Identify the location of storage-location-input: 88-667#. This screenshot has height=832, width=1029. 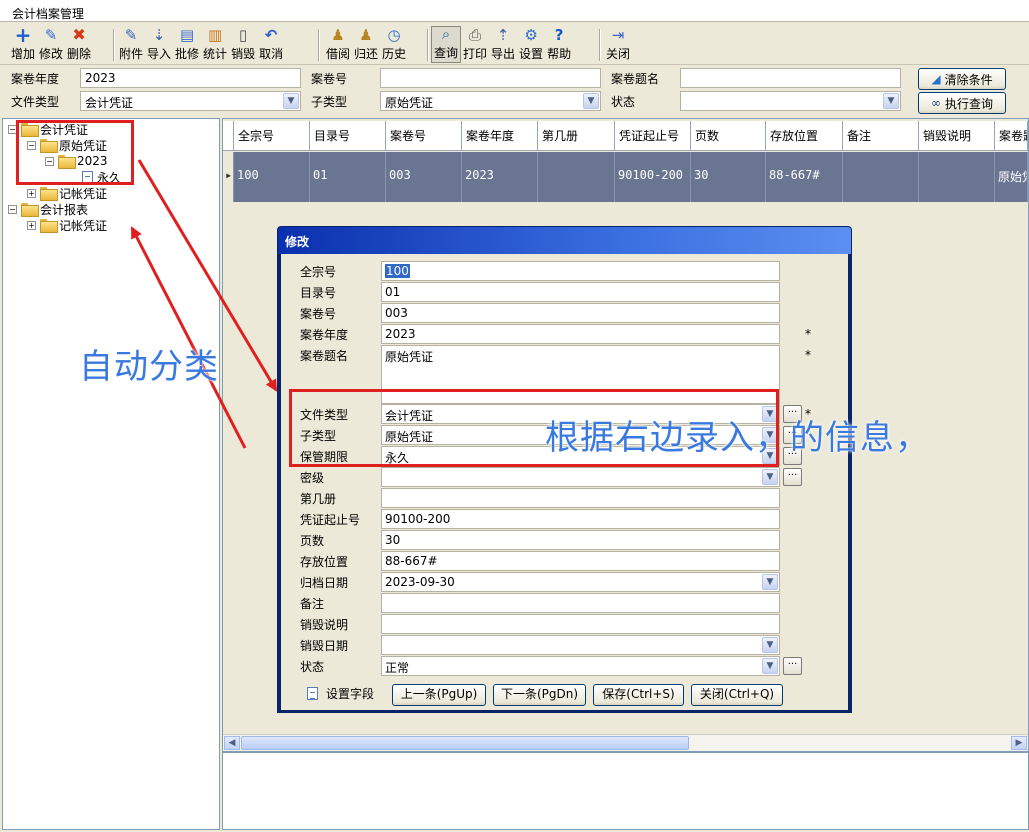
(580, 561).